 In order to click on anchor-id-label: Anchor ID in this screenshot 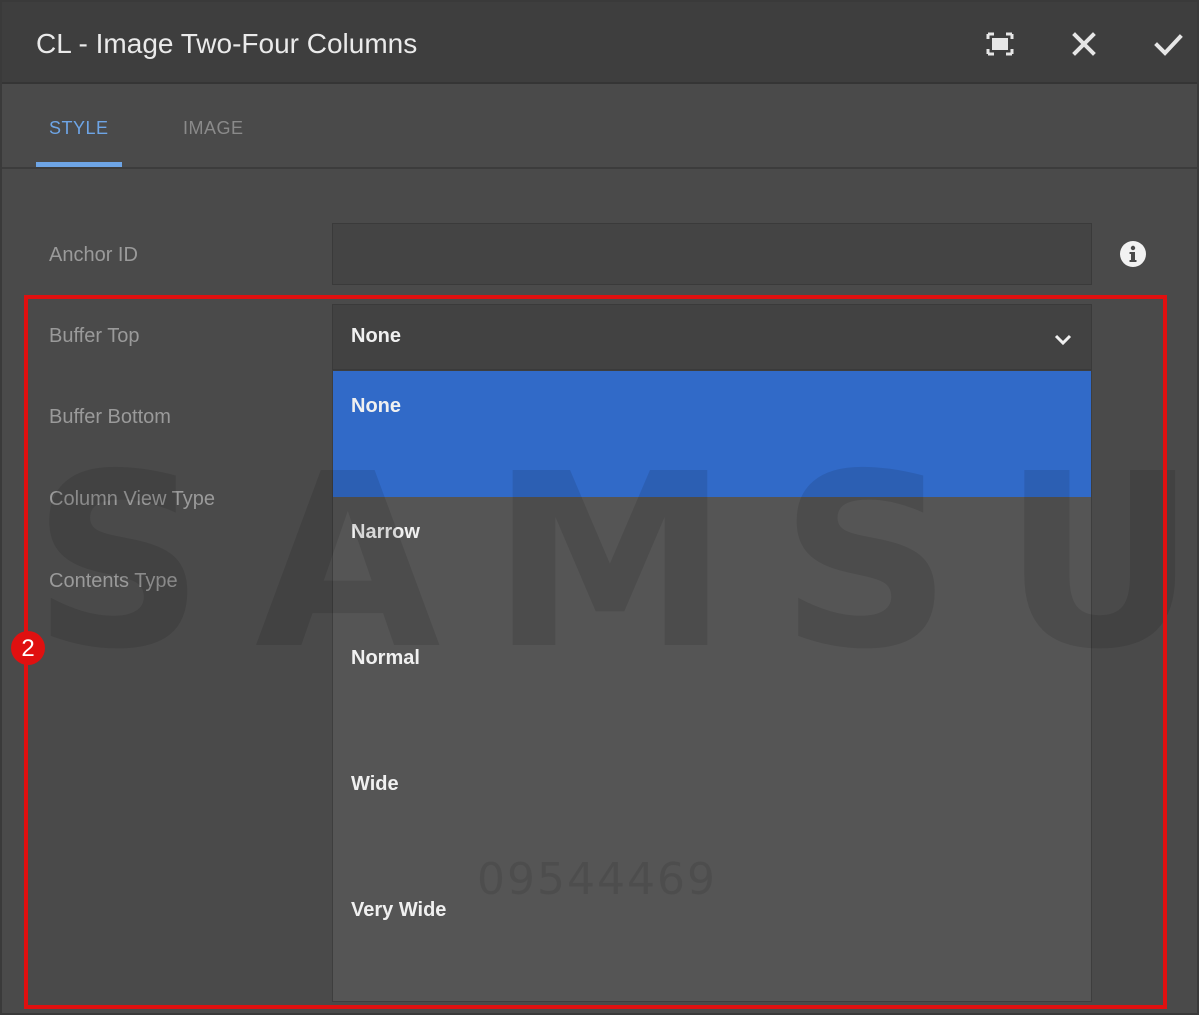, I will do `click(93, 255)`.